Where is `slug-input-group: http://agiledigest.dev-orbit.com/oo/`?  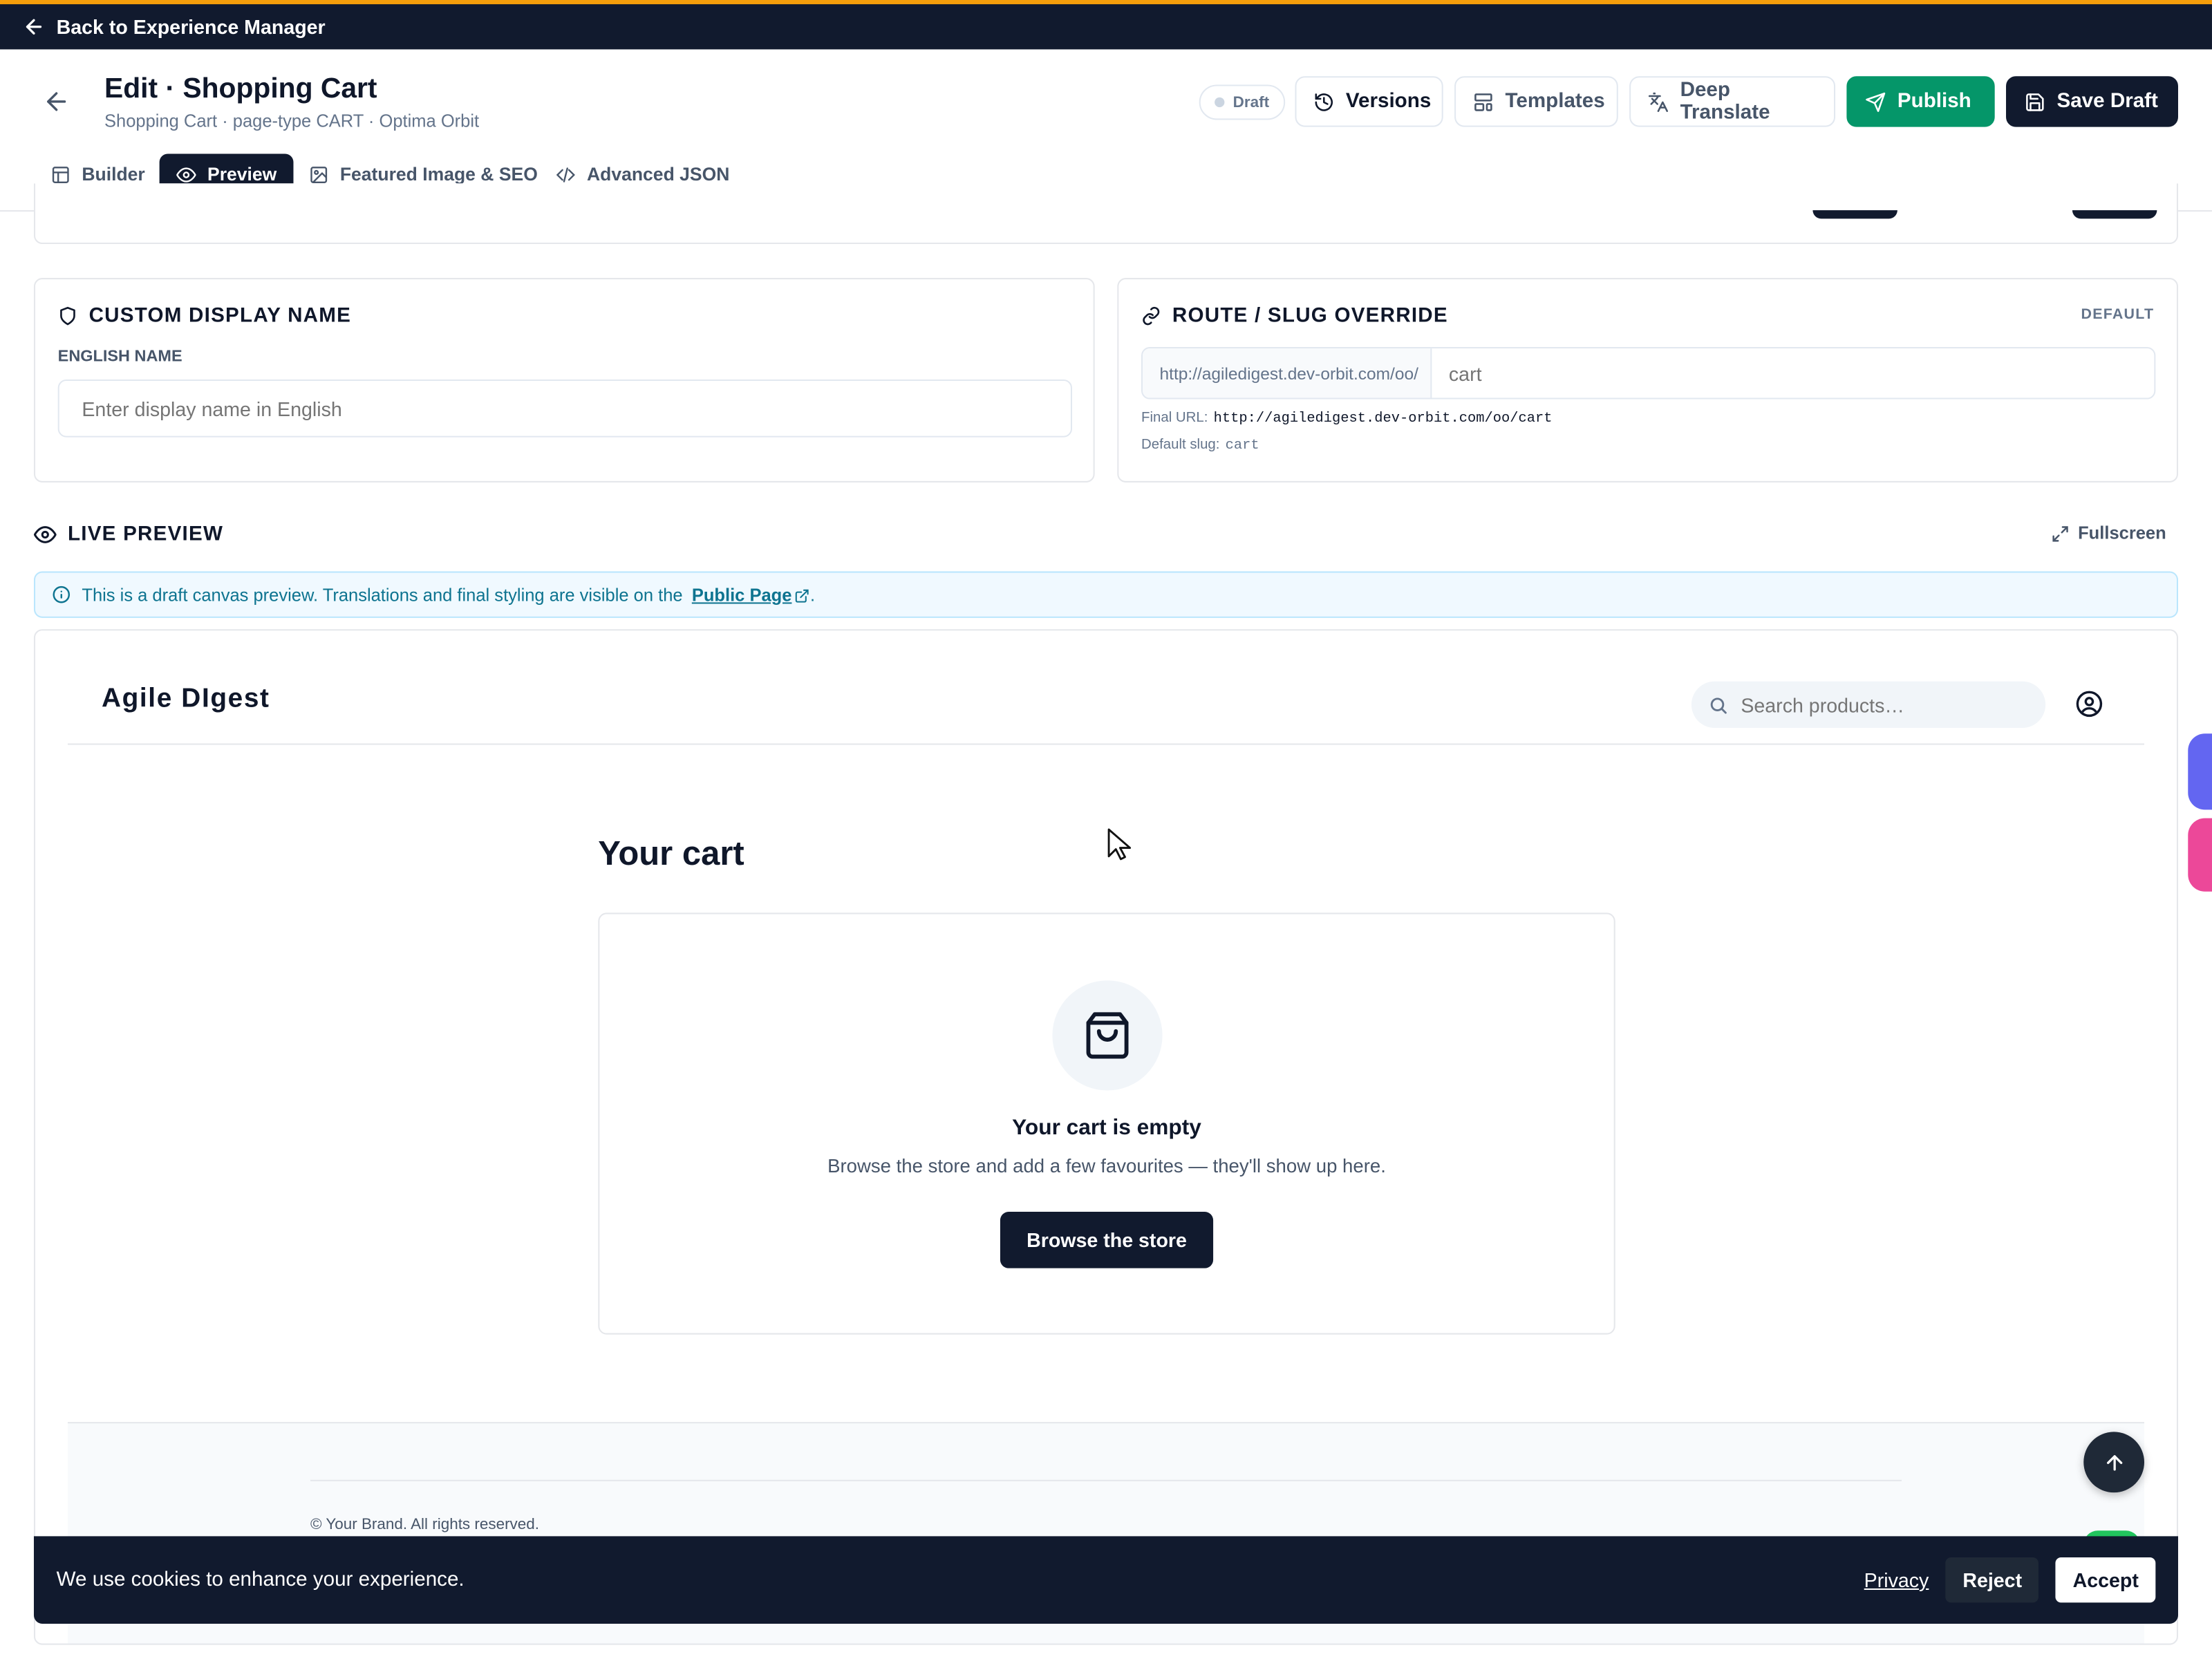
slug-input-group: http://agiledigest.dev-orbit.com/oo/ is located at coordinates (1648, 373).